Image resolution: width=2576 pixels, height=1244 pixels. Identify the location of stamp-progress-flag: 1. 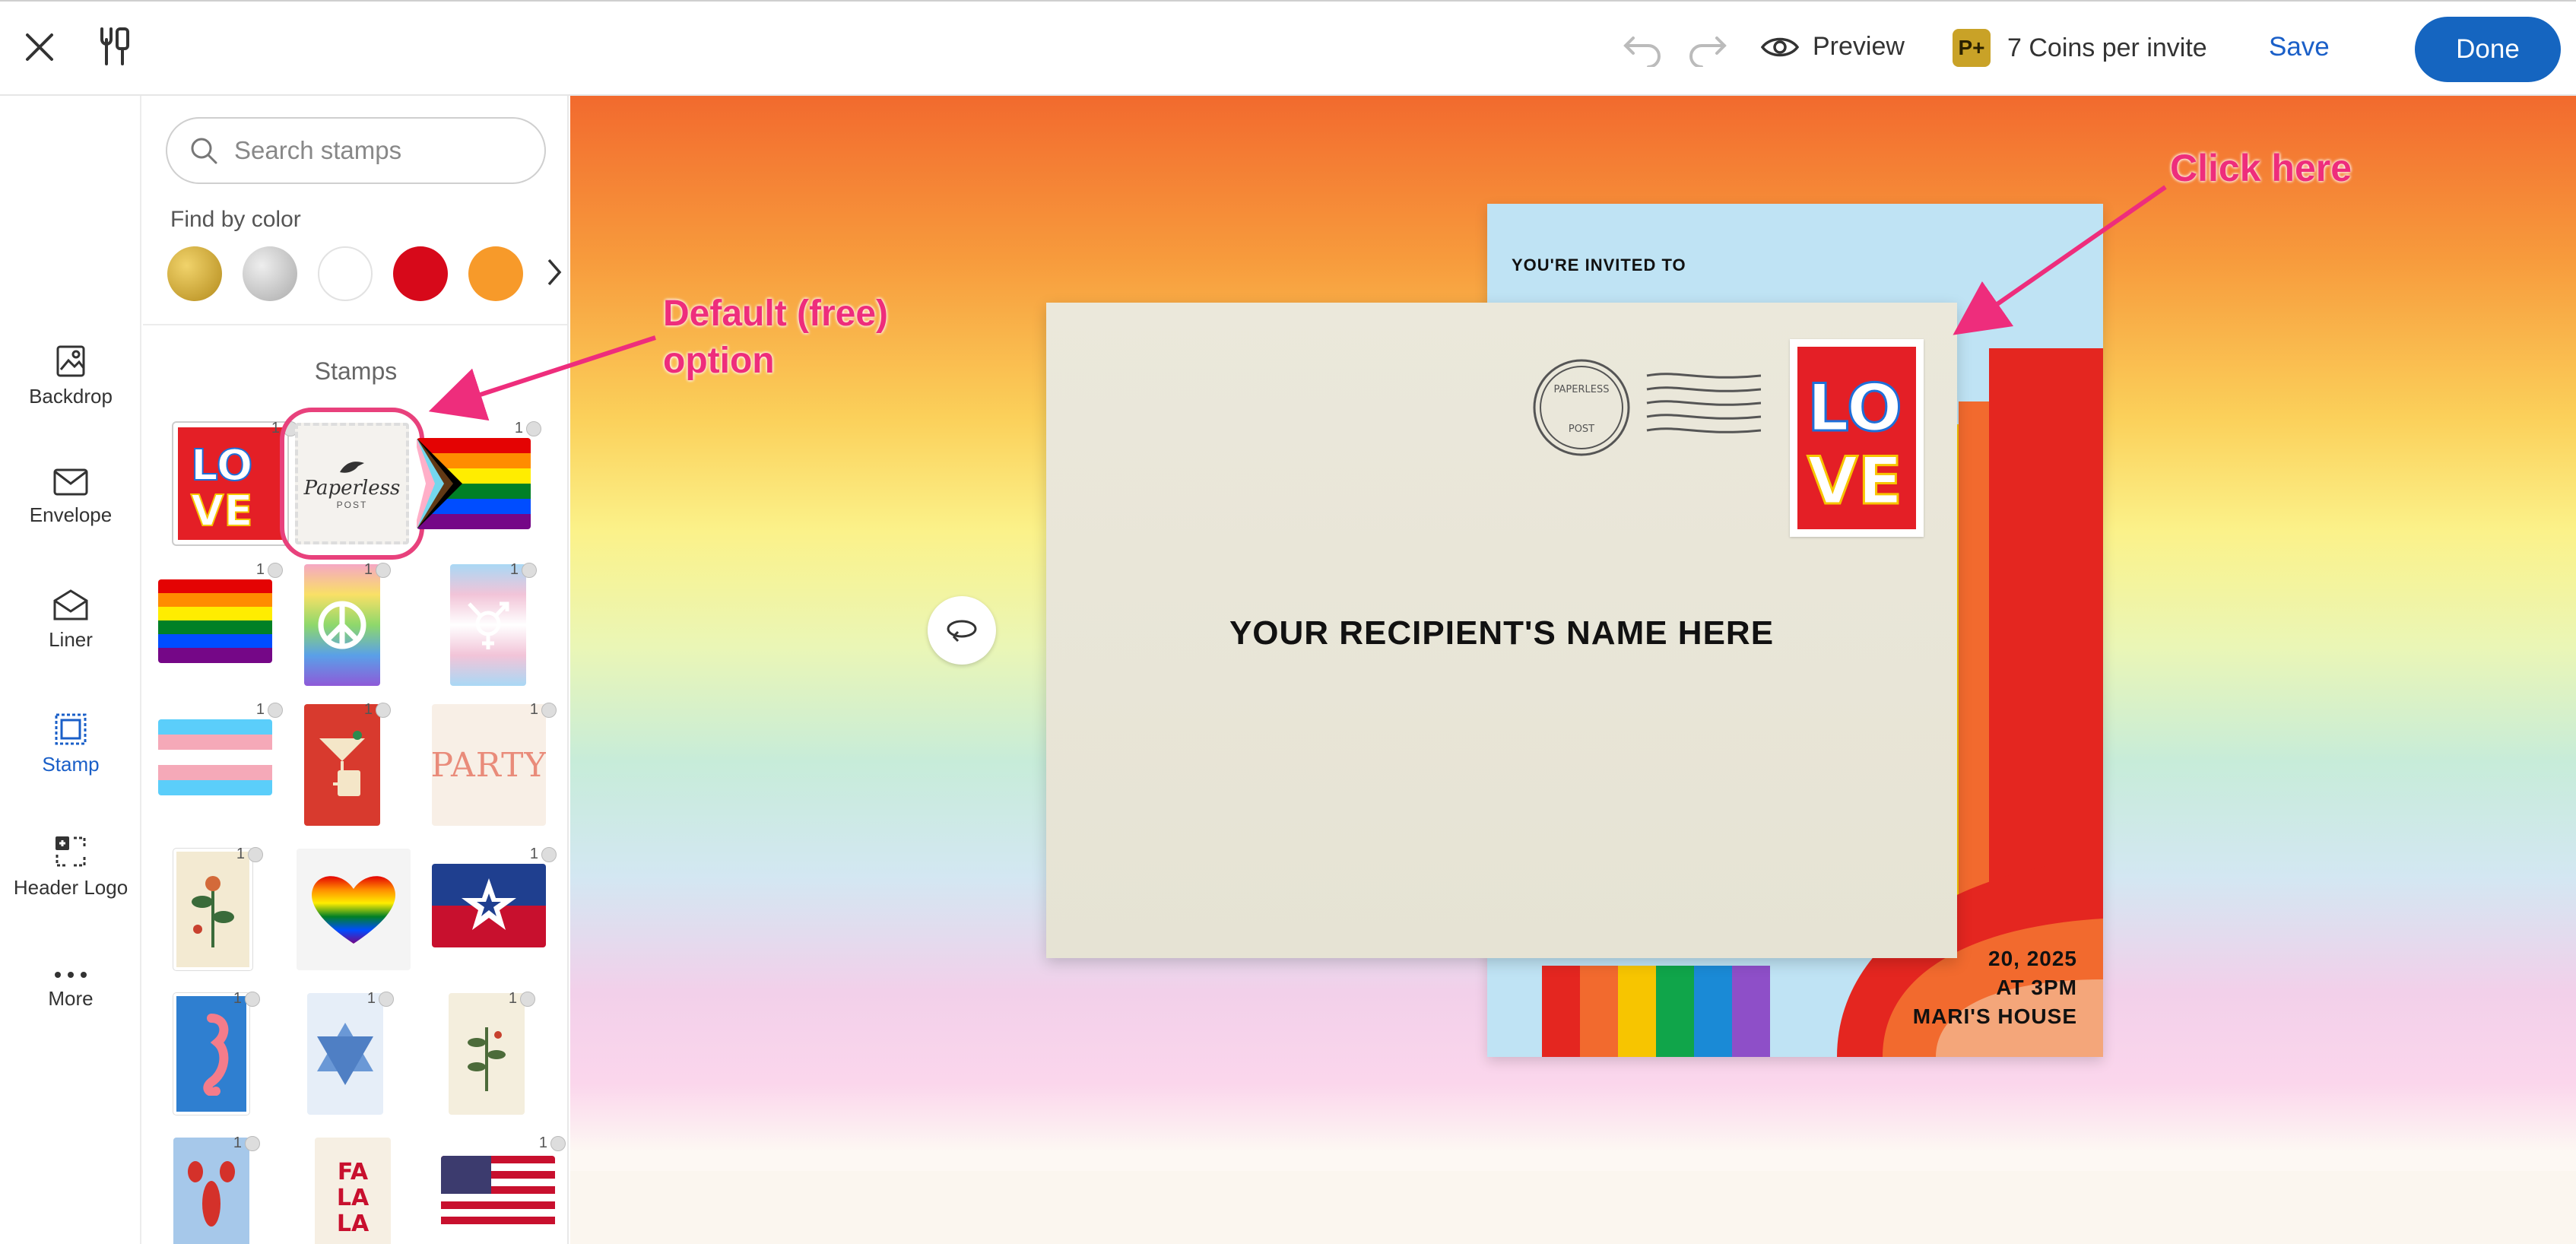
(479, 482).